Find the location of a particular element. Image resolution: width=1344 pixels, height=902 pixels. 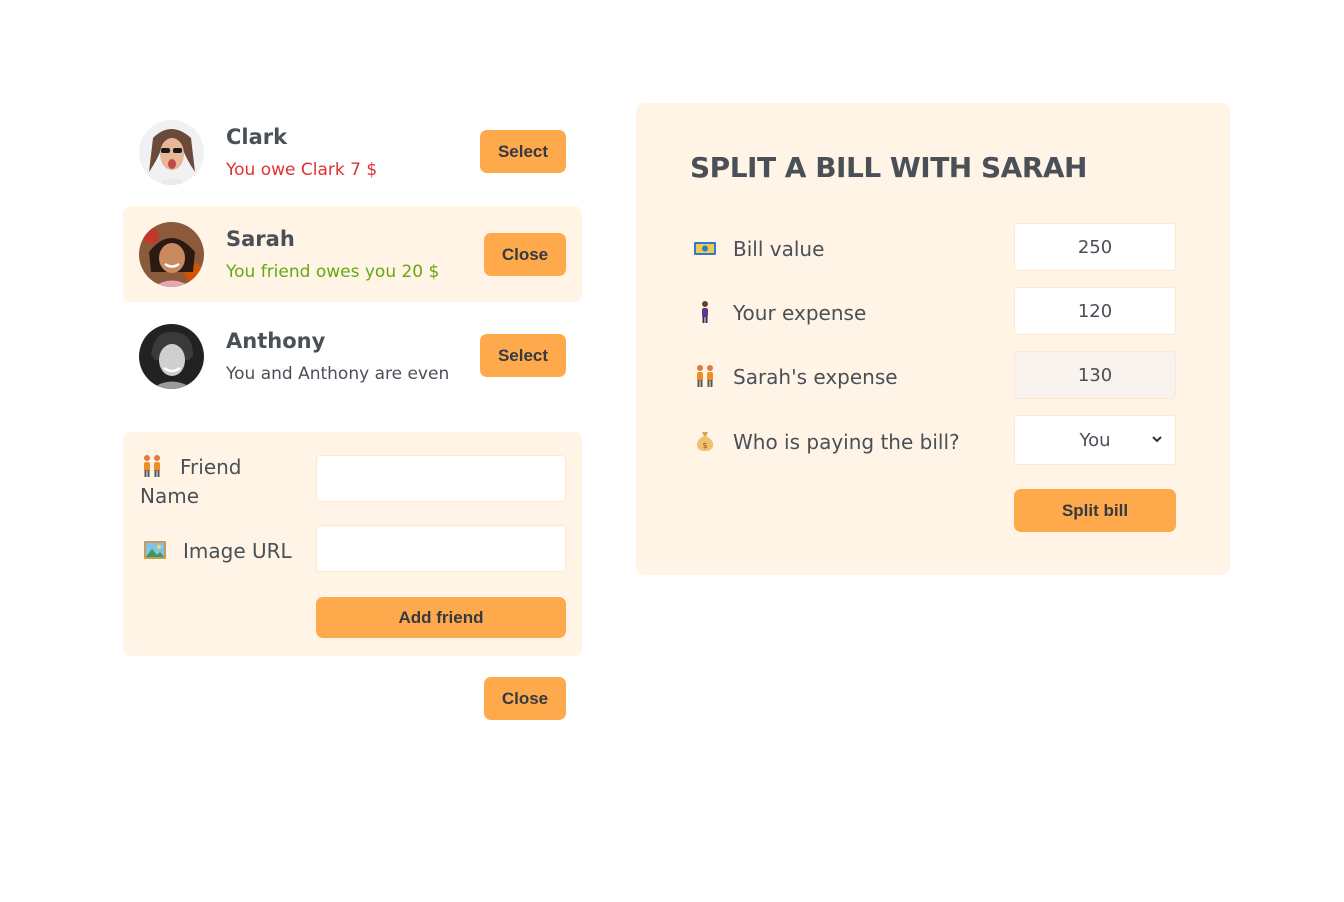

payer-select-value: You is located at coordinates (1095, 440).